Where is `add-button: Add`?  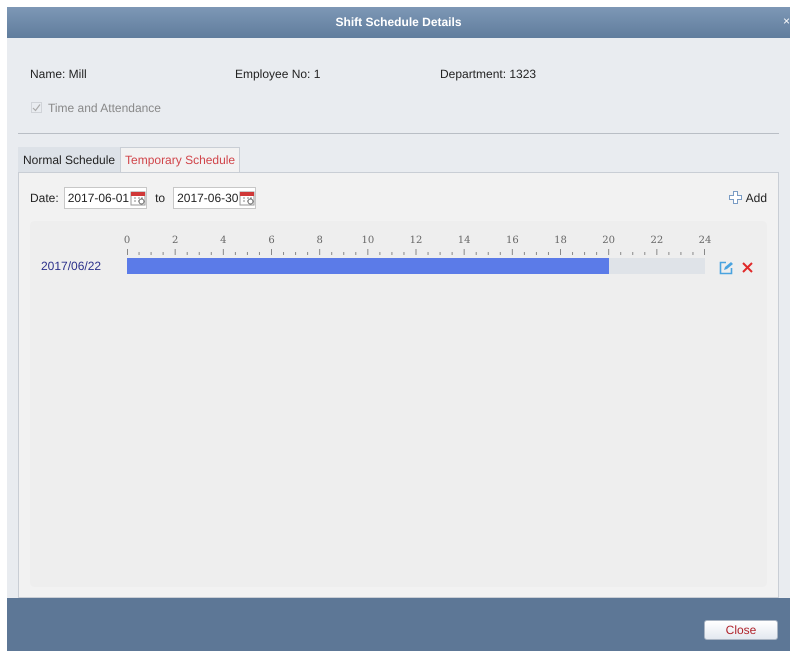
add-button: Add is located at coordinates (747, 197).